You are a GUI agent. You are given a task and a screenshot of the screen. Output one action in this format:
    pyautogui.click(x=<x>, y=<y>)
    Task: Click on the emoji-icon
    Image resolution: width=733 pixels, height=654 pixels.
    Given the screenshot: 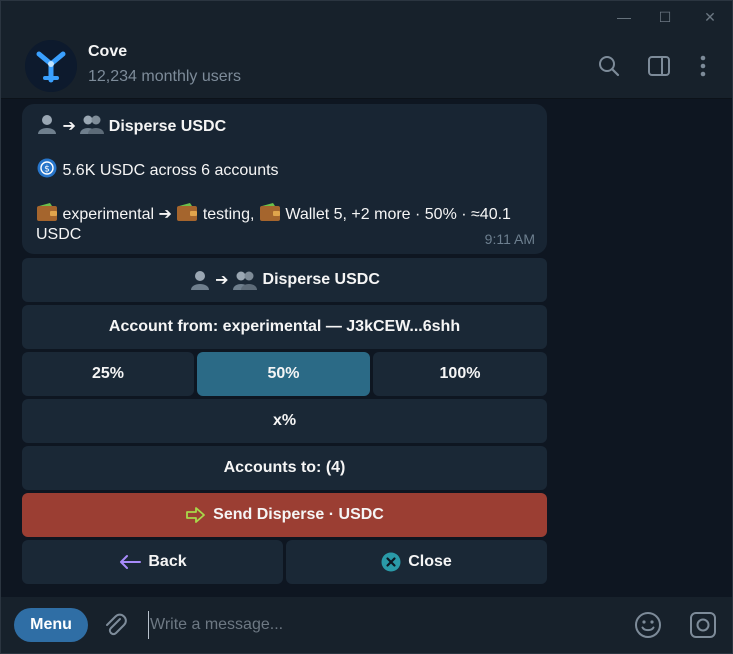 What is the action you would take?
    pyautogui.click(x=648, y=625)
    